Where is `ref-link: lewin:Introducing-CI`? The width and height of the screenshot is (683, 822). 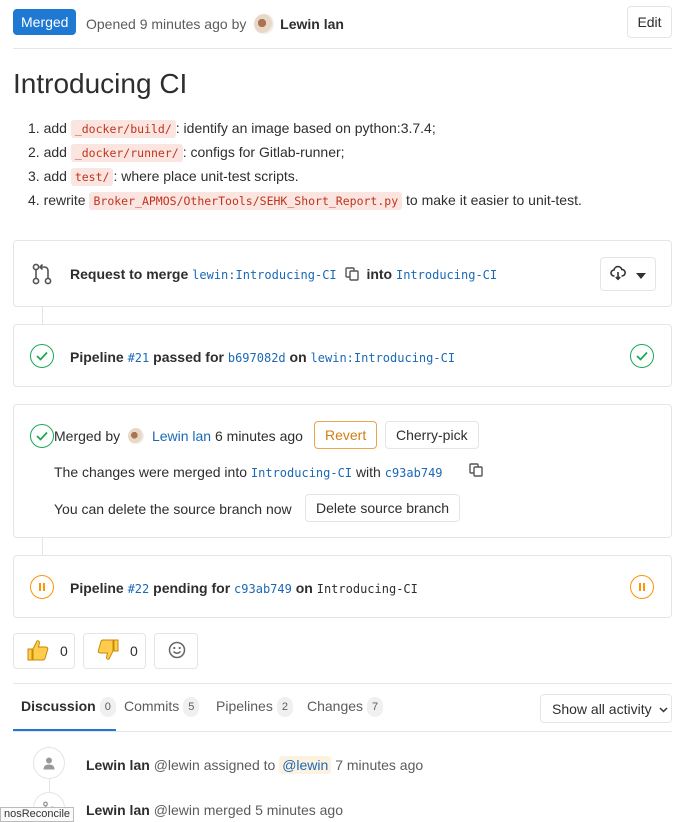 ref-link: lewin:Introducing-CI is located at coordinates (383, 358).